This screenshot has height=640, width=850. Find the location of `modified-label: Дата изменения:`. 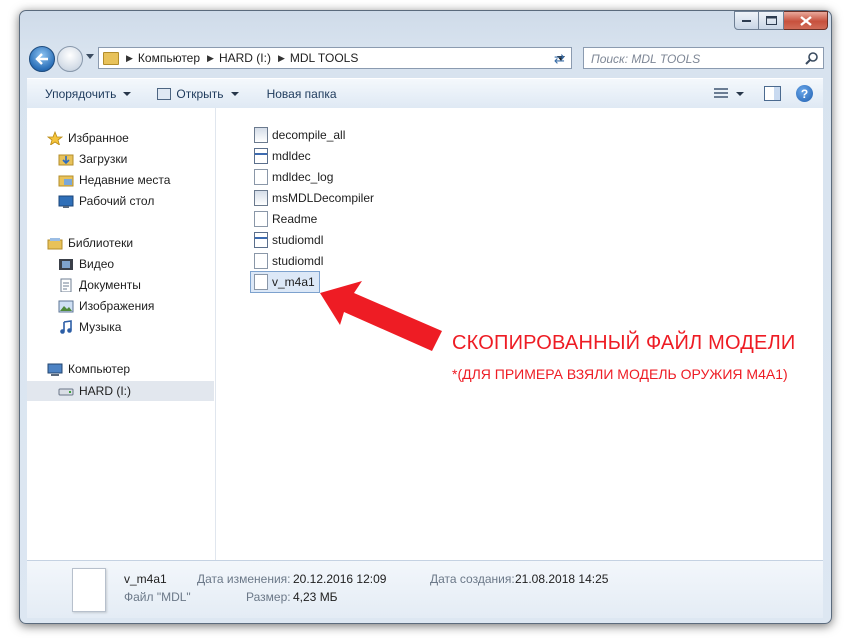

modified-label: Дата изменения: is located at coordinates (244, 579).